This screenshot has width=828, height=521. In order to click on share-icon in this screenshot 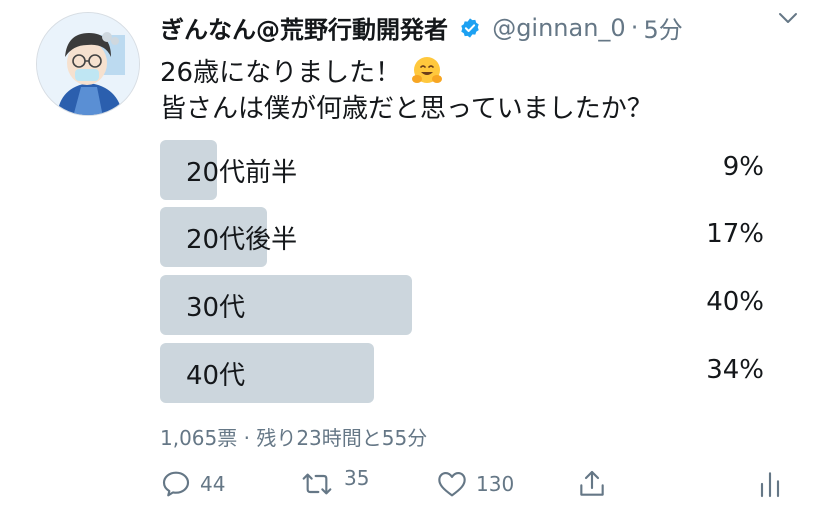, I will do `click(592, 483)`.